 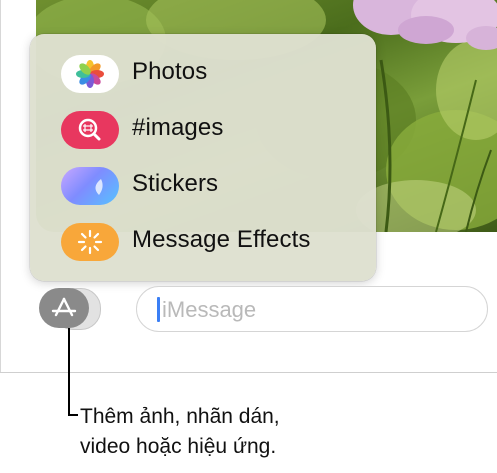 What do you see at coordinates (90, 186) in the screenshot?
I see `stickers-icon` at bounding box center [90, 186].